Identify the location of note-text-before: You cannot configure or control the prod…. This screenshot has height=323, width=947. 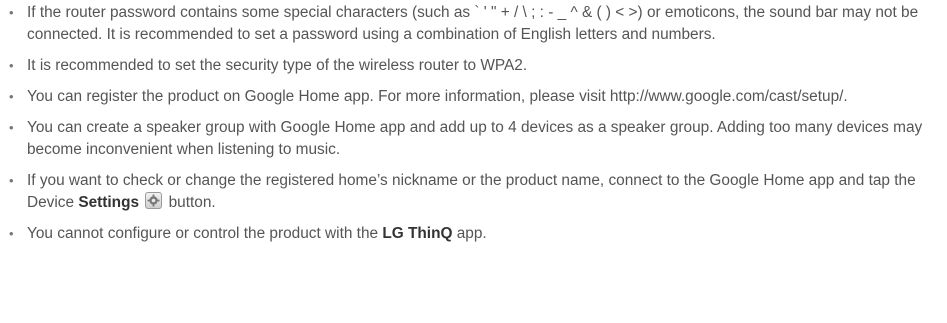
(205, 233).